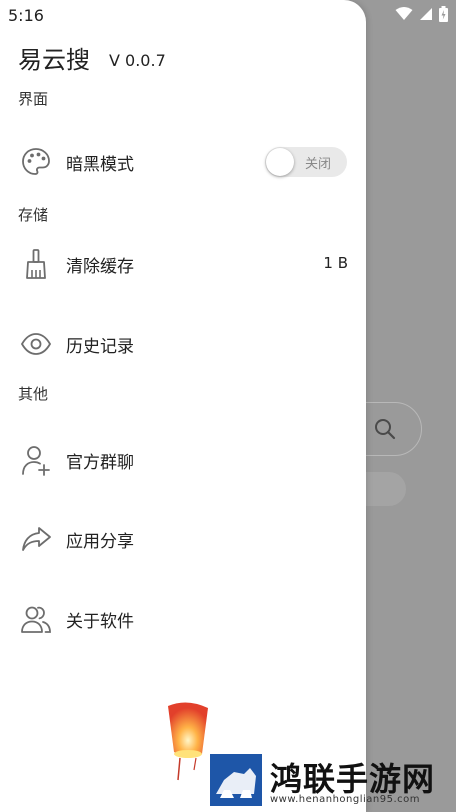 The height and width of the screenshot is (812, 456). I want to click on watermark-logo, so click(236, 780).